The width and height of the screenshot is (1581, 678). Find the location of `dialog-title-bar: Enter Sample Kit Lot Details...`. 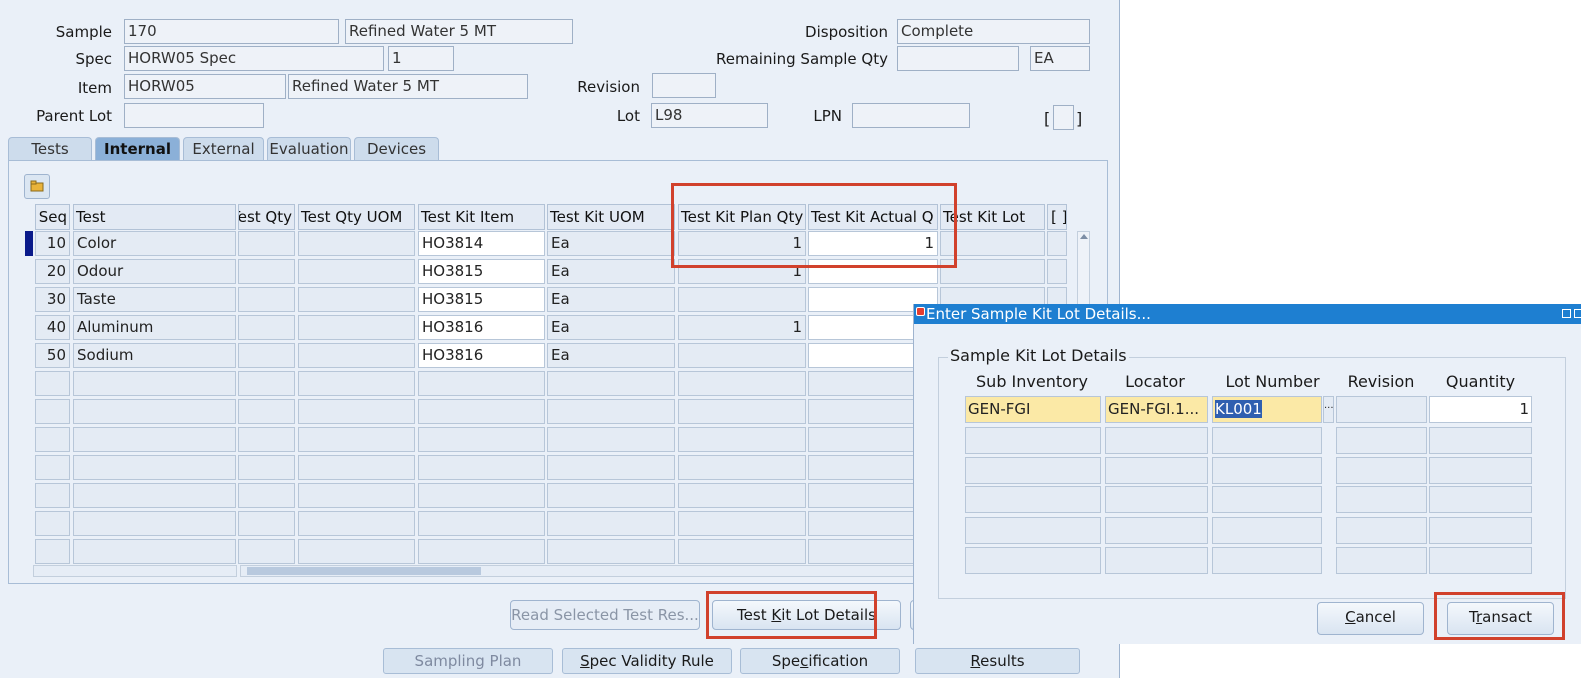

dialog-title-bar: Enter Sample Kit Lot Details... is located at coordinates (1247, 314).